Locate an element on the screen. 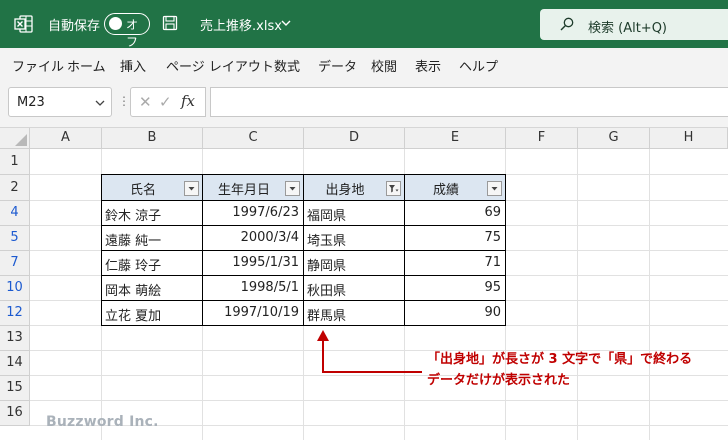  row-header-filtered: 12 is located at coordinates (15, 313).